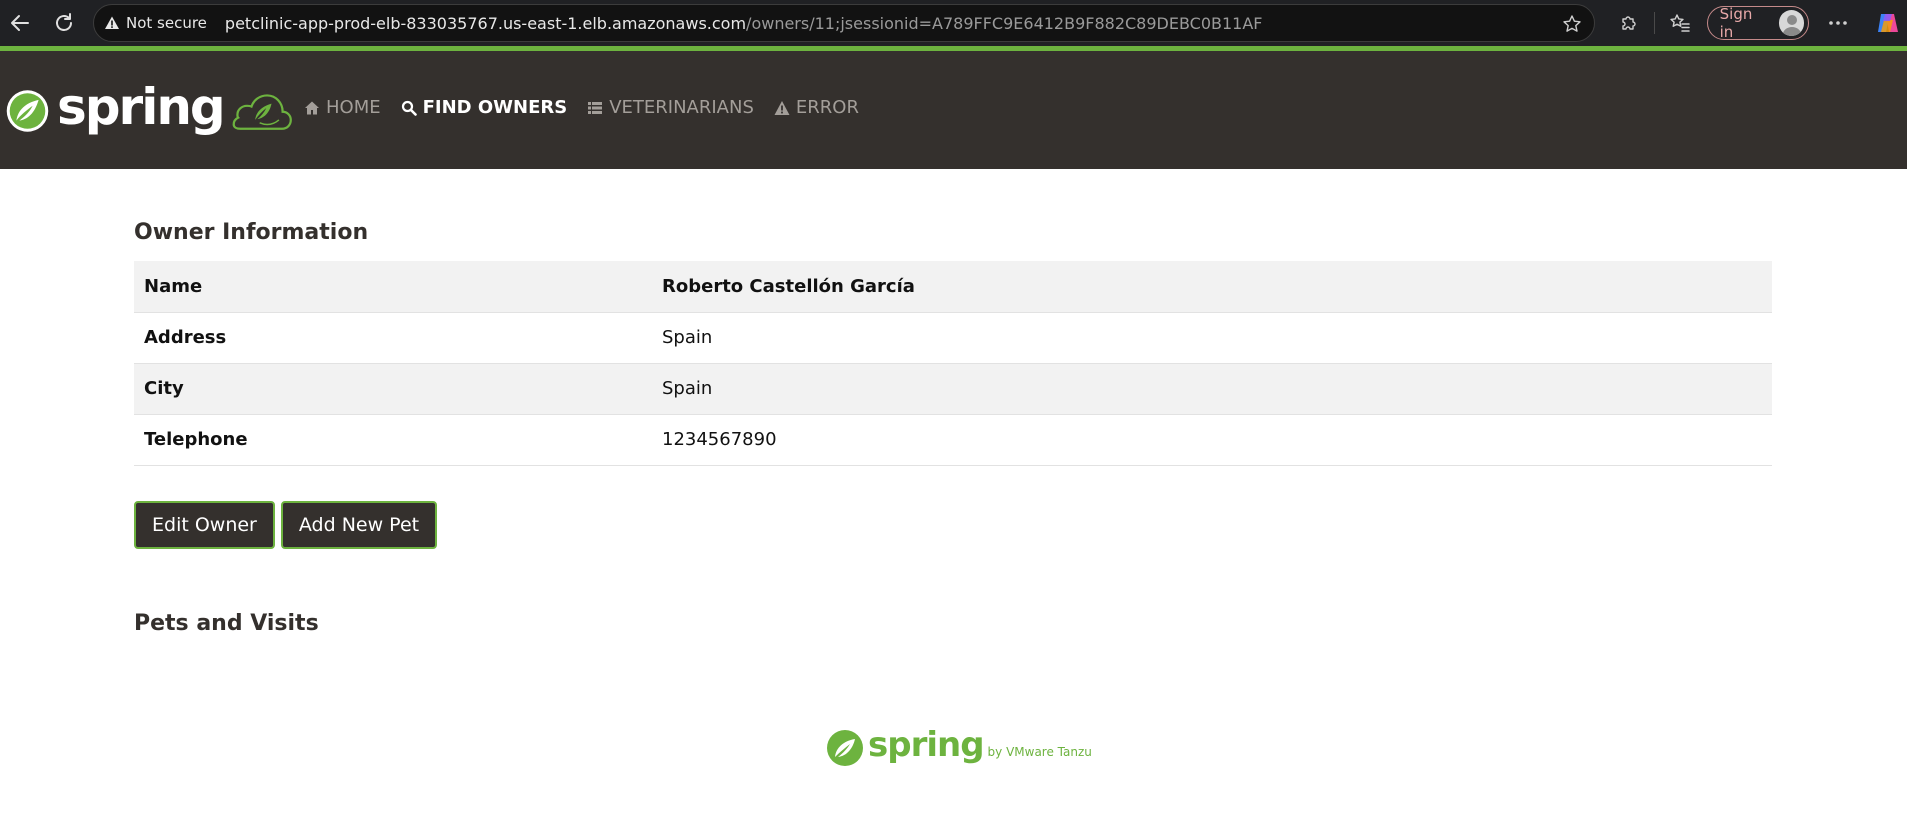 The width and height of the screenshot is (1907, 825). I want to click on table-row: Address Spain, so click(953, 337).